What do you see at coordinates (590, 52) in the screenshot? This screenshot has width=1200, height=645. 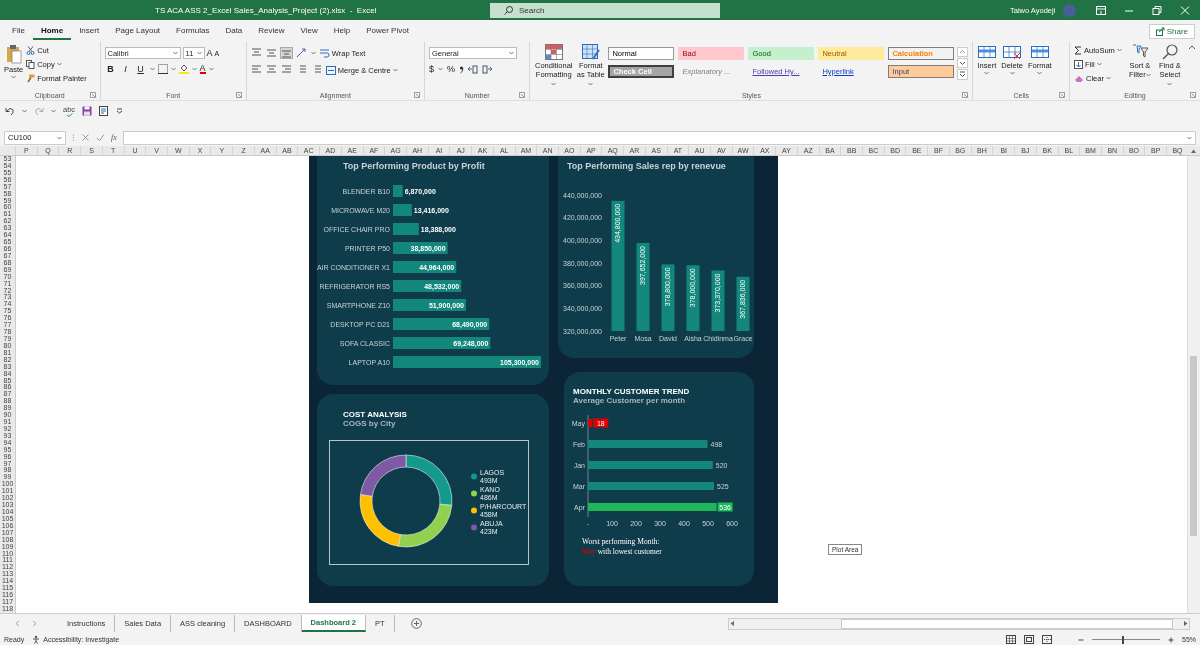 I see `table-brush-icon` at bounding box center [590, 52].